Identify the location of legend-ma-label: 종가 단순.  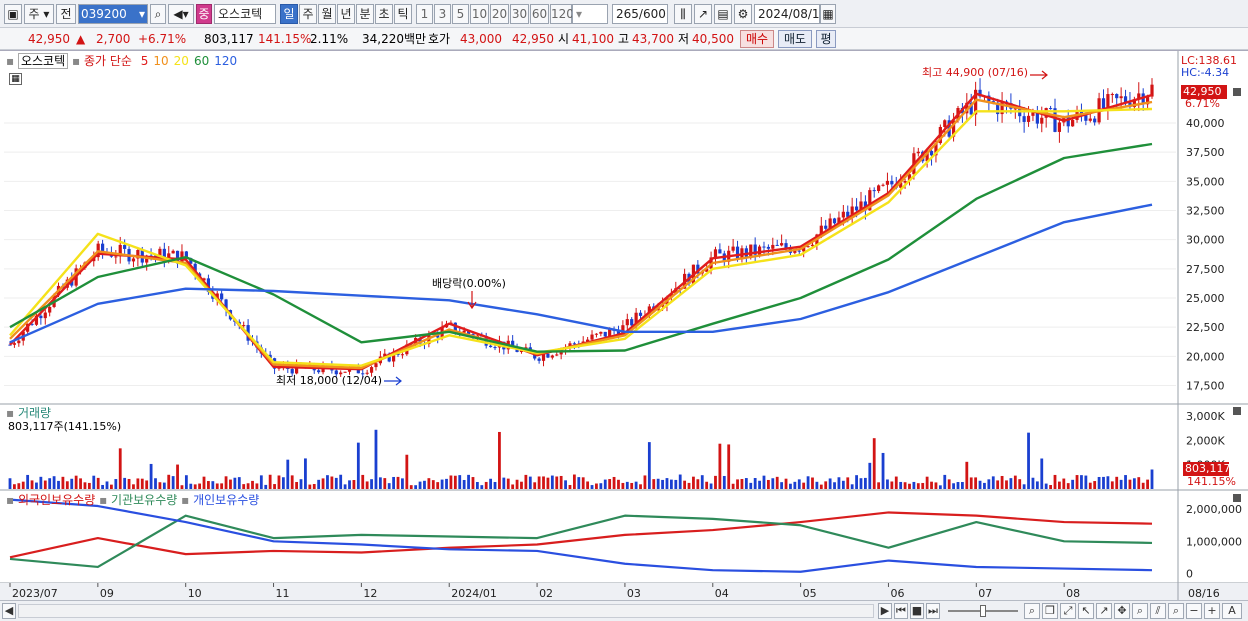
(108, 61).